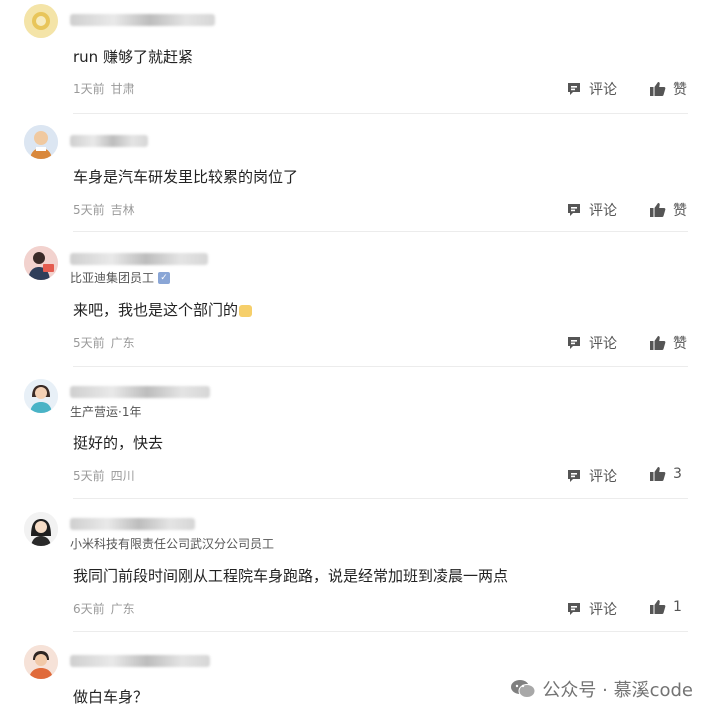  What do you see at coordinates (617, 690) in the screenshot?
I see `watermark-text: 公众号 · 慕溪code` at bounding box center [617, 690].